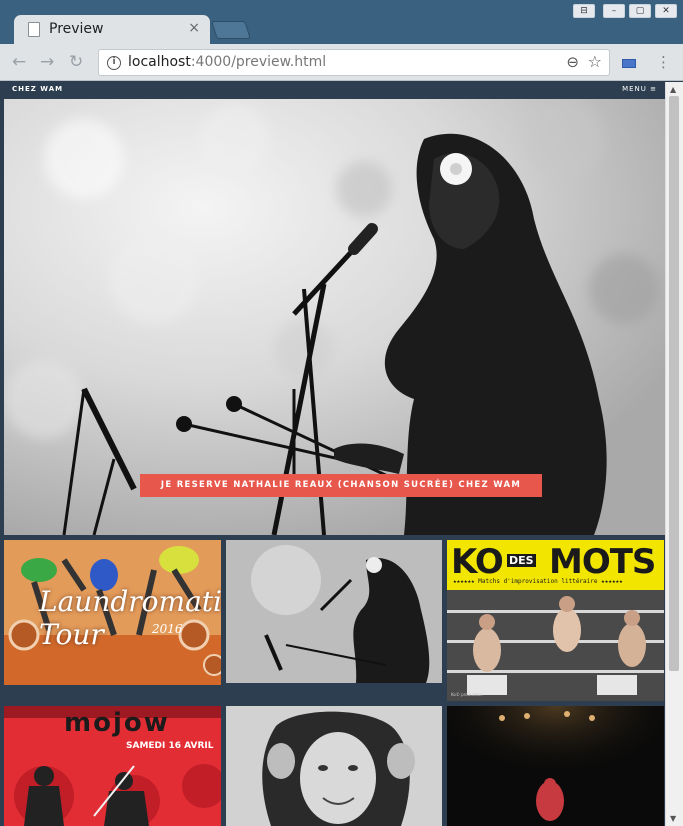  I want to click on window-close-button: ✕, so click(666, 11).